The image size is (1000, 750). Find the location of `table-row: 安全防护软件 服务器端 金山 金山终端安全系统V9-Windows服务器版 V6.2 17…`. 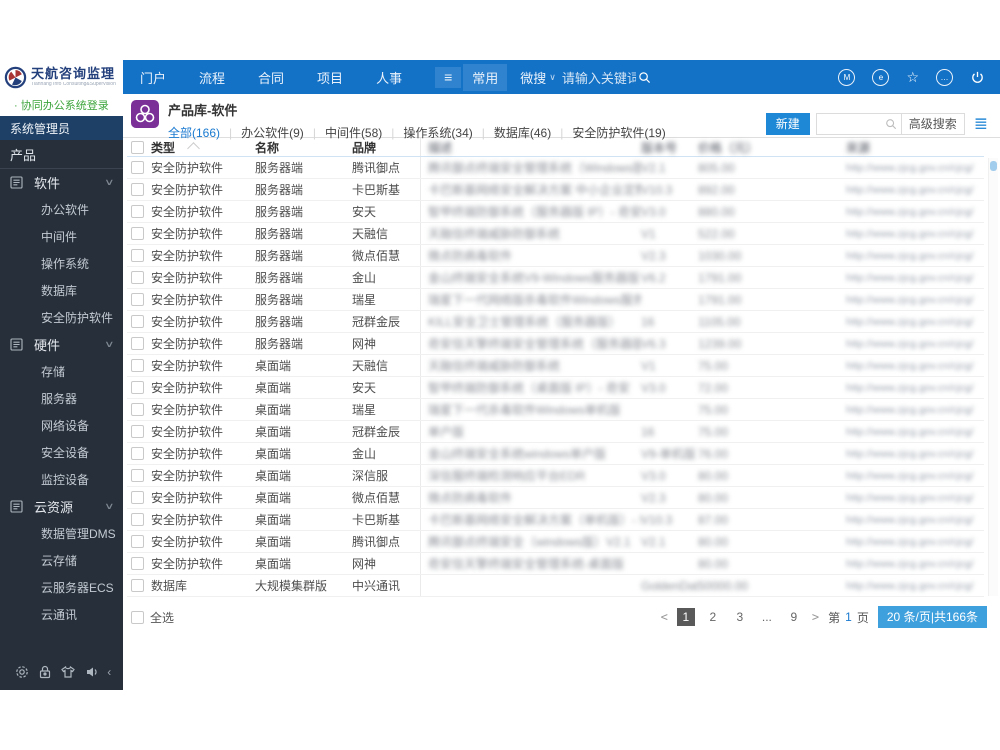

table-row: 安全防护软件 服务器端 金山 金山终端安全系统V9-Windows服务器版 V6.2 17… is located at coordinates (555, 278).